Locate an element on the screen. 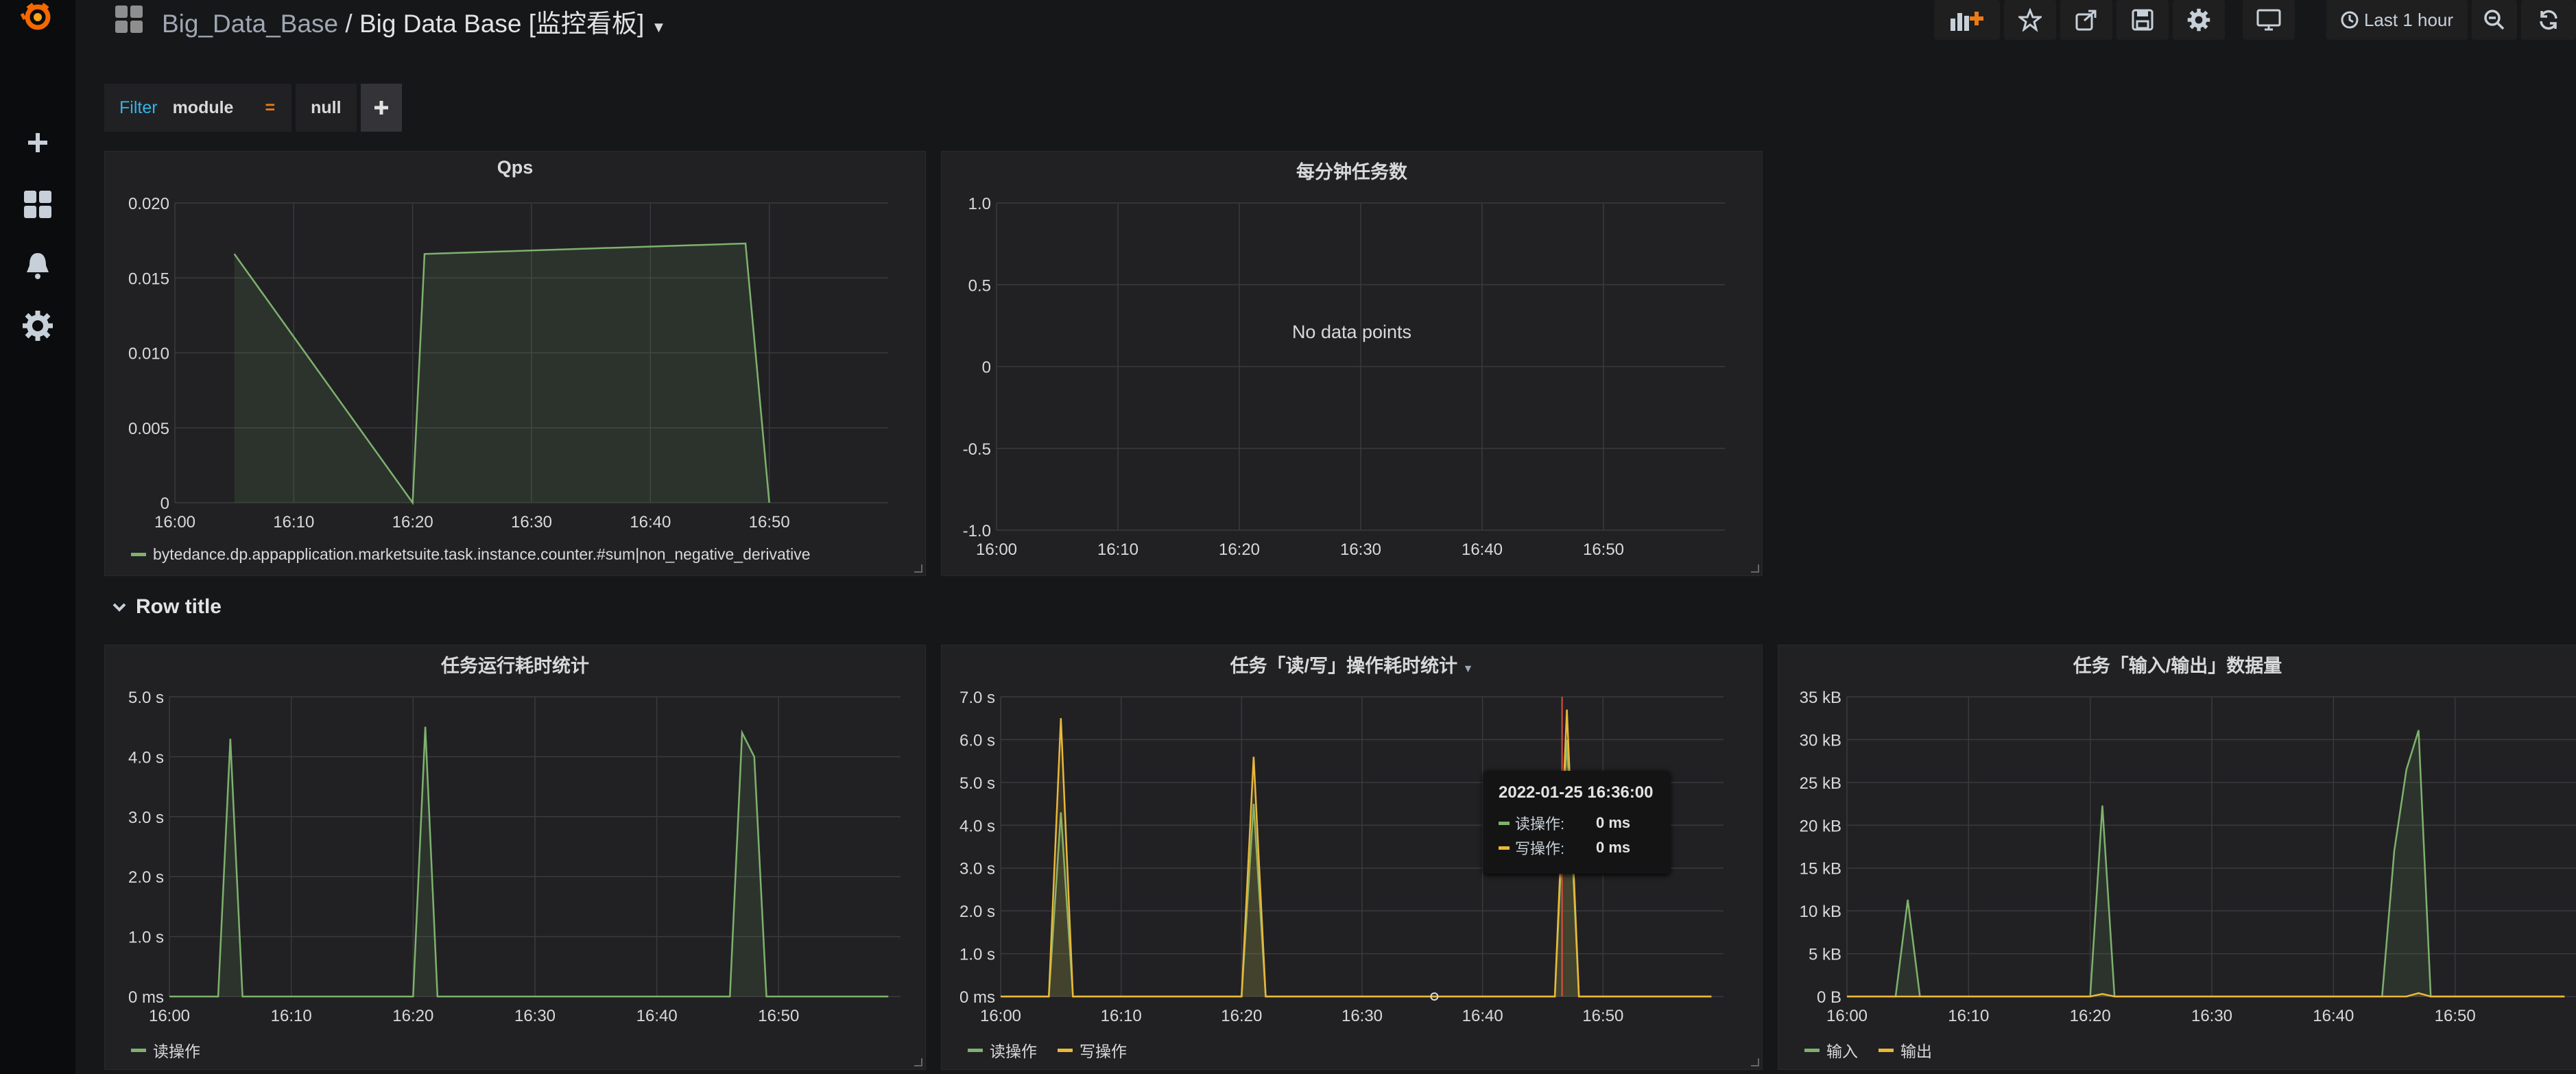 The image size is (2576, 1074). y-tick-label: 0.5 is located at coordinates (979, 285).